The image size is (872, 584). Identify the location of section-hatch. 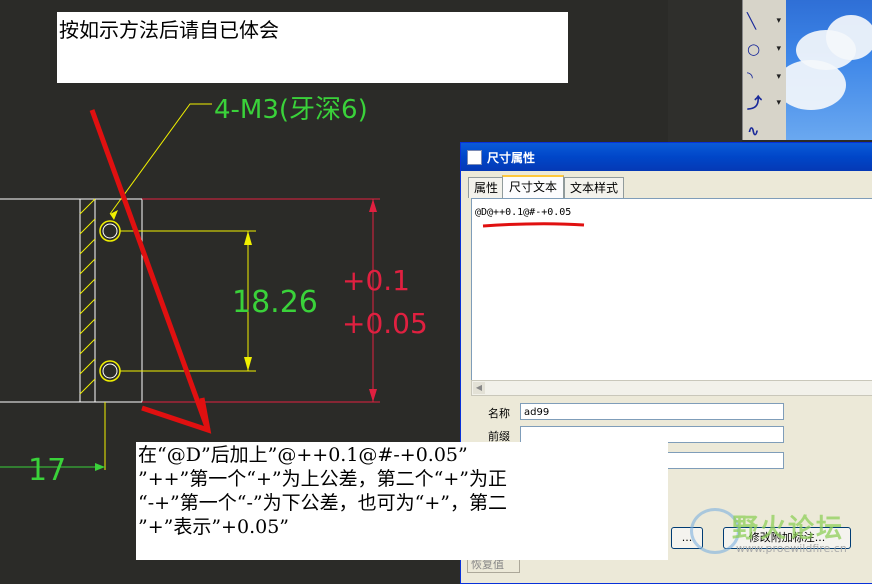
(87, 296).